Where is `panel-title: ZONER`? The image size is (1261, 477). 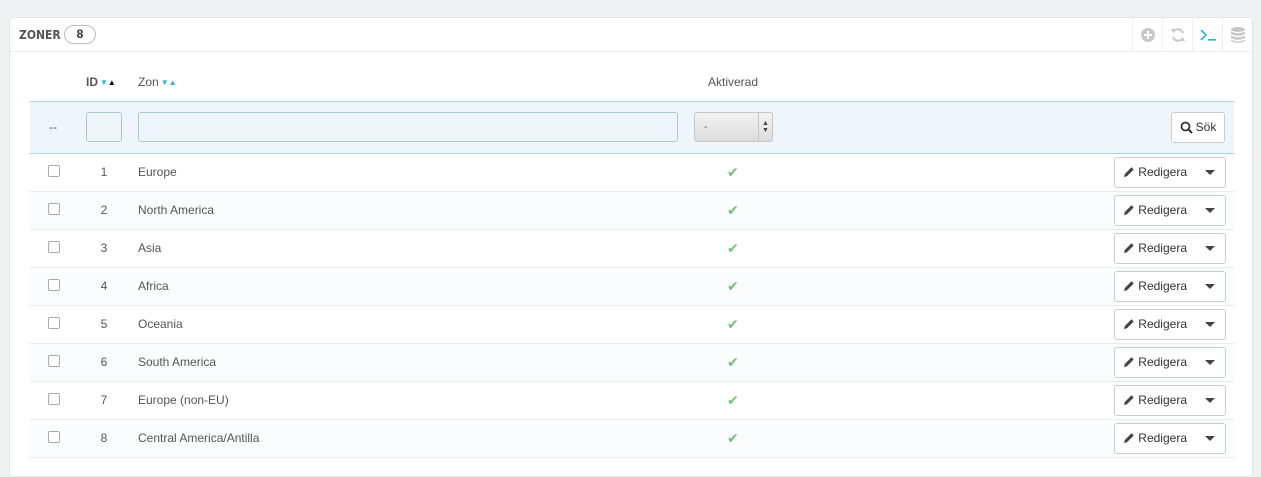 panel-title: ZONER is located at coordinates (40, 35).